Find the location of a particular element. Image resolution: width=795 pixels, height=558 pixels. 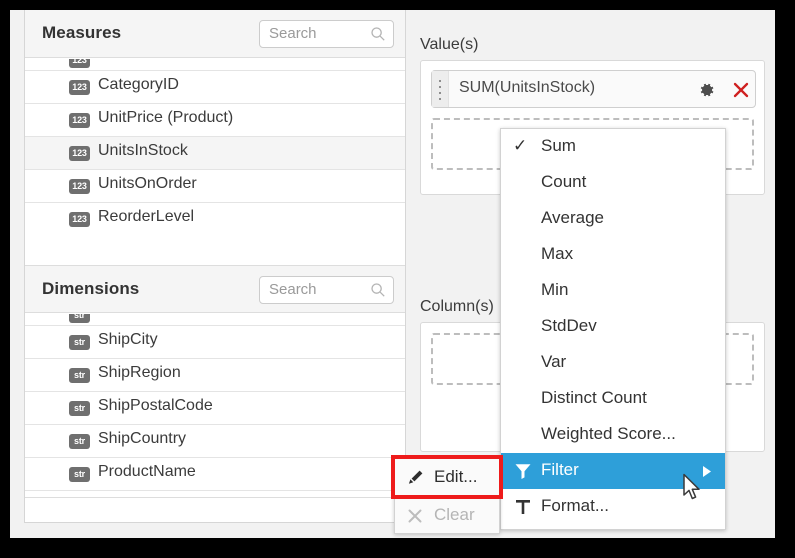

dimension-field-label: ShipCountry is located at coordinates (142, 438).